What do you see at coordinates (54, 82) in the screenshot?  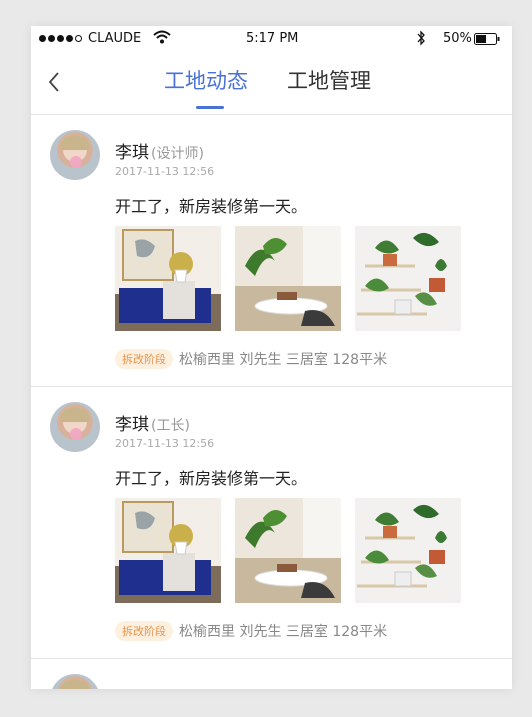 I see `chevron-left-icon` at bounding box center [54, 82].